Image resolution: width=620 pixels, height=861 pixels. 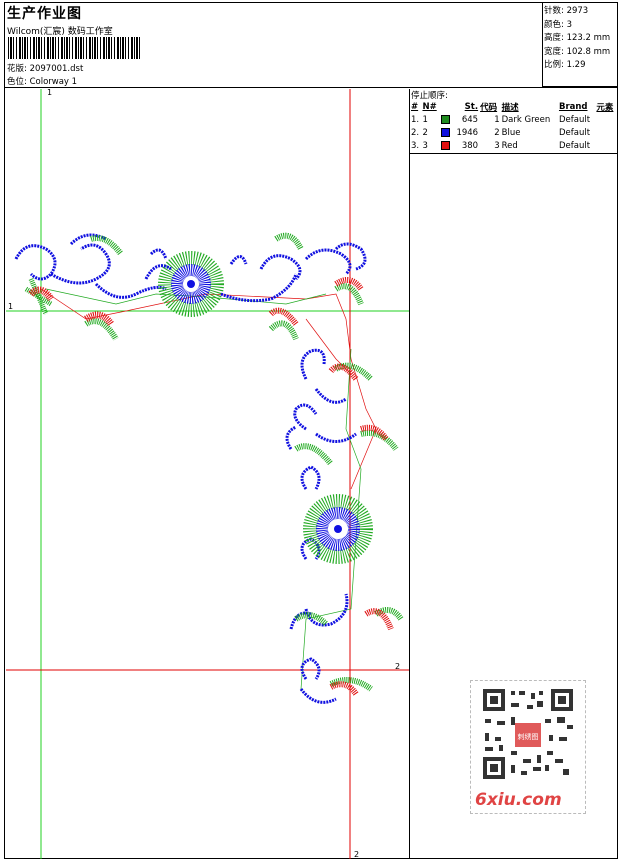 What do you see at coordinates (10, 306) in the screenshot?
I see `guide-label-green-h: 1` at bounding box center [10, 306].